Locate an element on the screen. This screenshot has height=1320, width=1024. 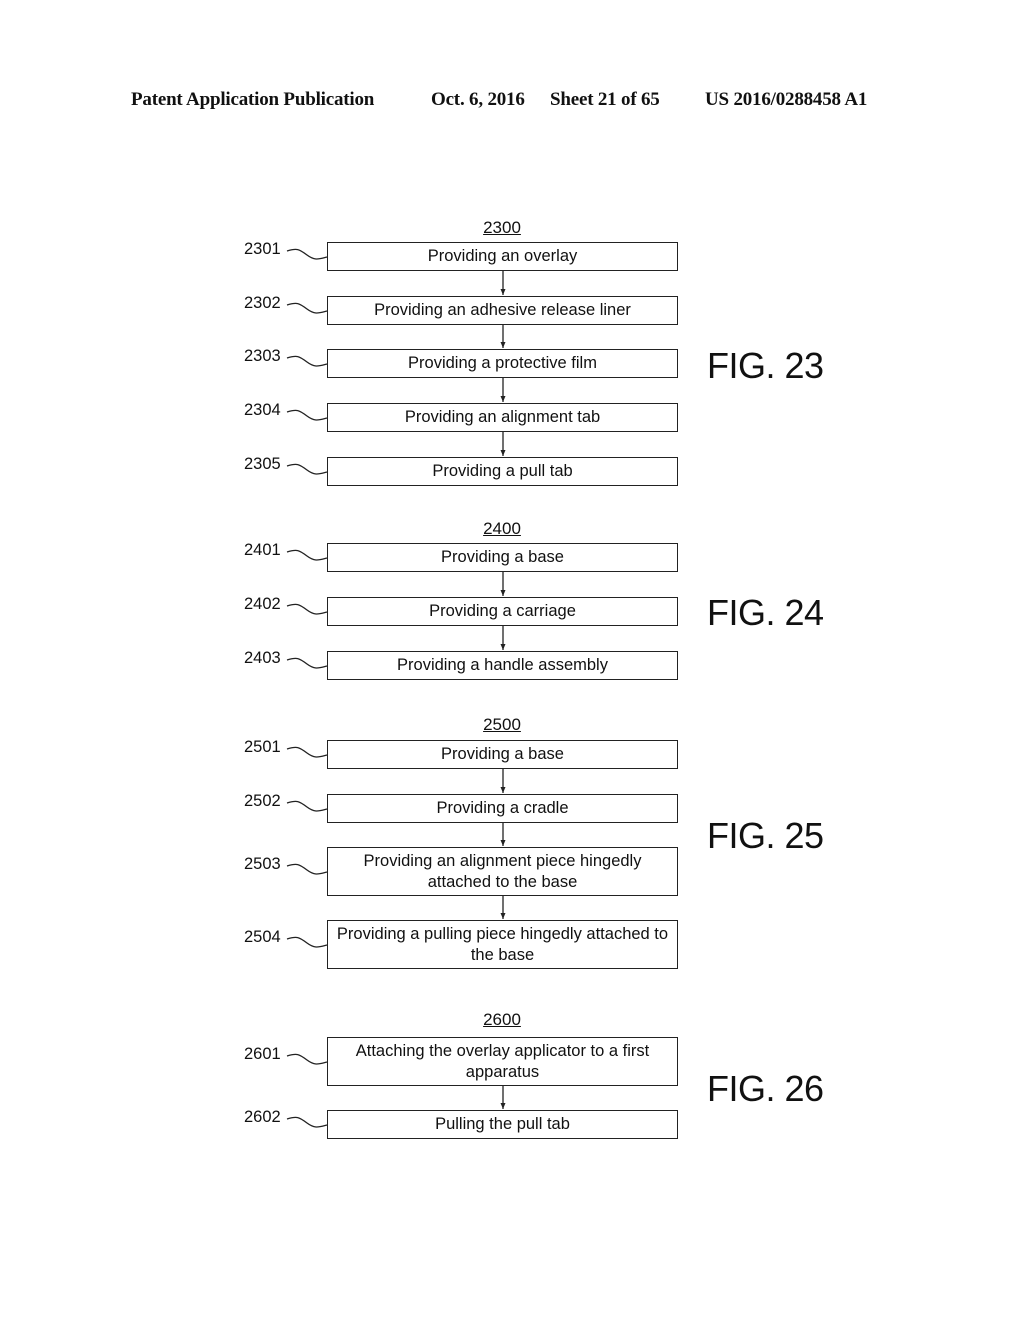
step-reference-number: 2501 is located at coordinates (262, 747).